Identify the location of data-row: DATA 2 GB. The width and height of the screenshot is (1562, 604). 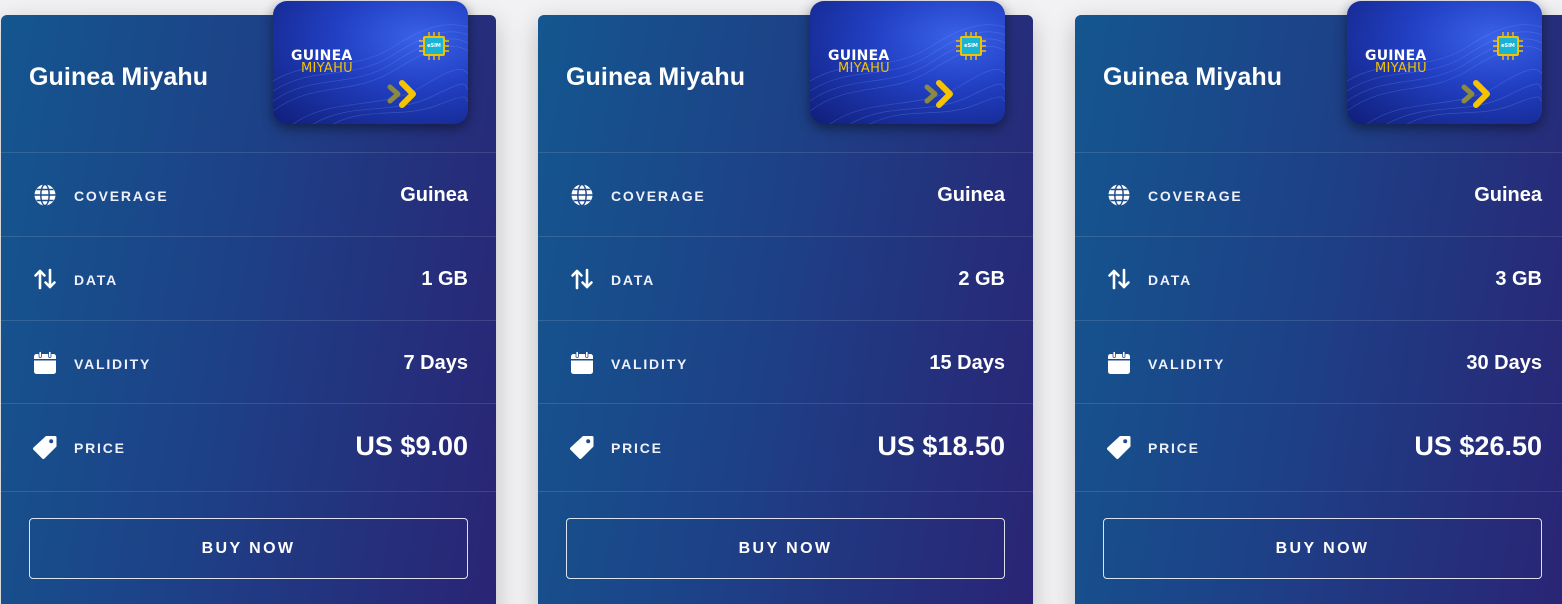
(785, 278).